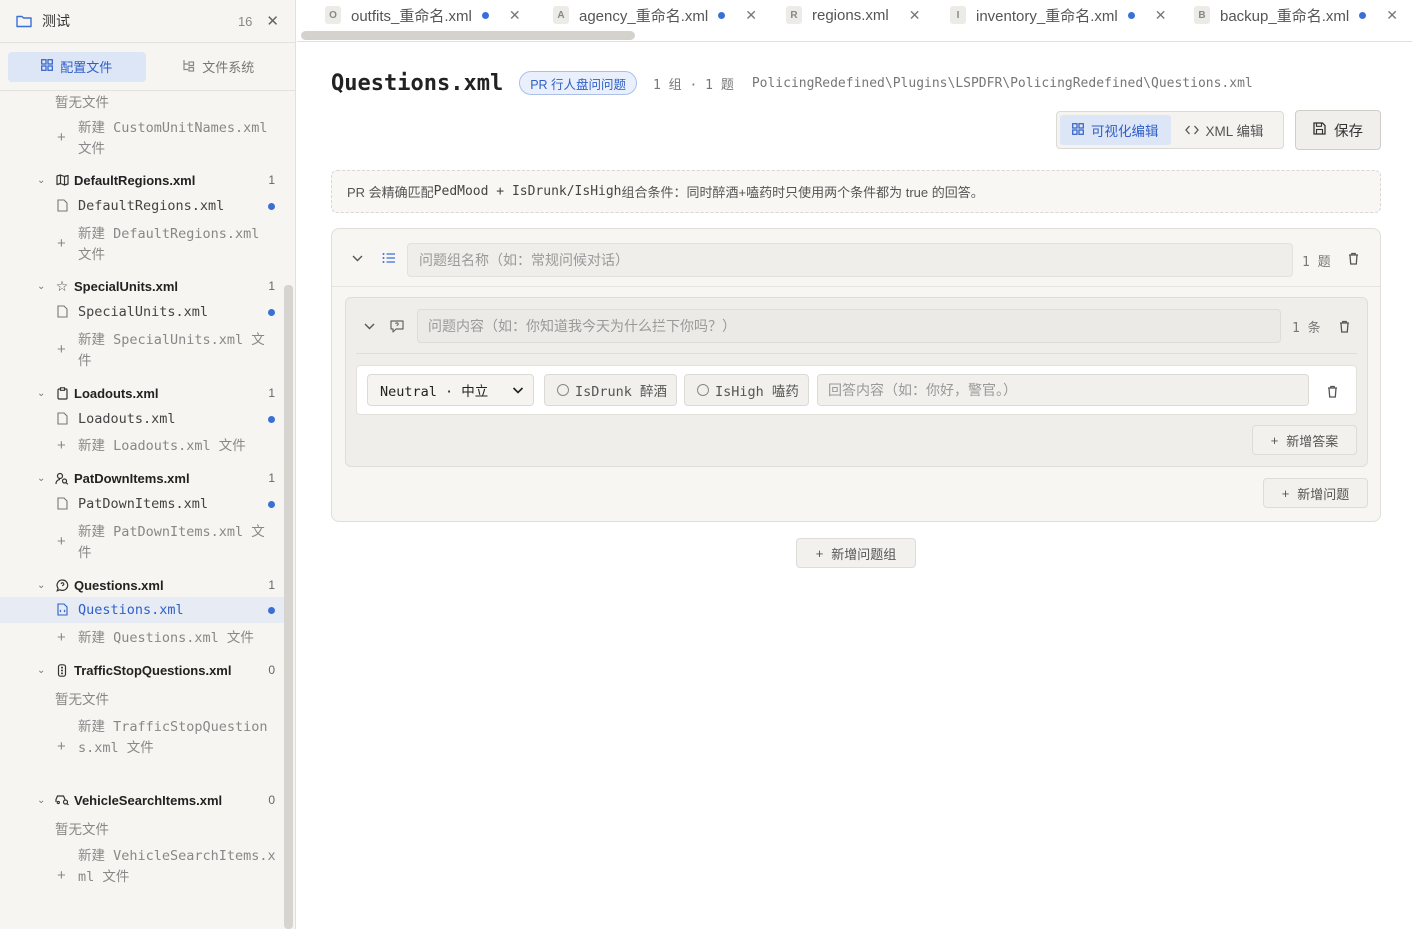 This screenshot has width=1412, height=929. I want to click on folder-icon, so click(24, 21).